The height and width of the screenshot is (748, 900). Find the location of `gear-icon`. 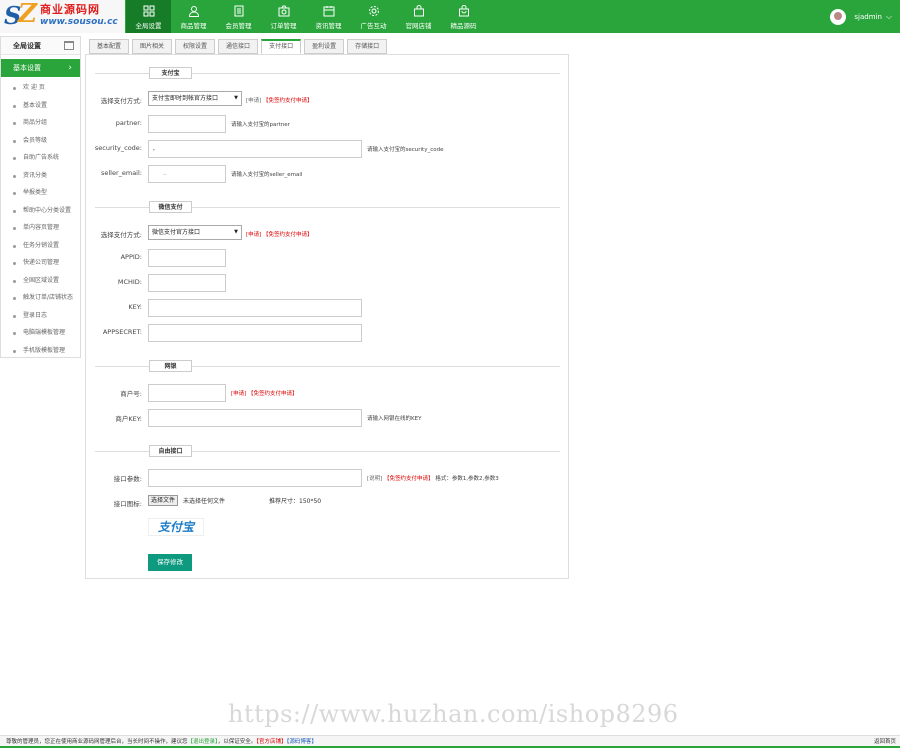

gear-icon is located at coordinates (373, 11).